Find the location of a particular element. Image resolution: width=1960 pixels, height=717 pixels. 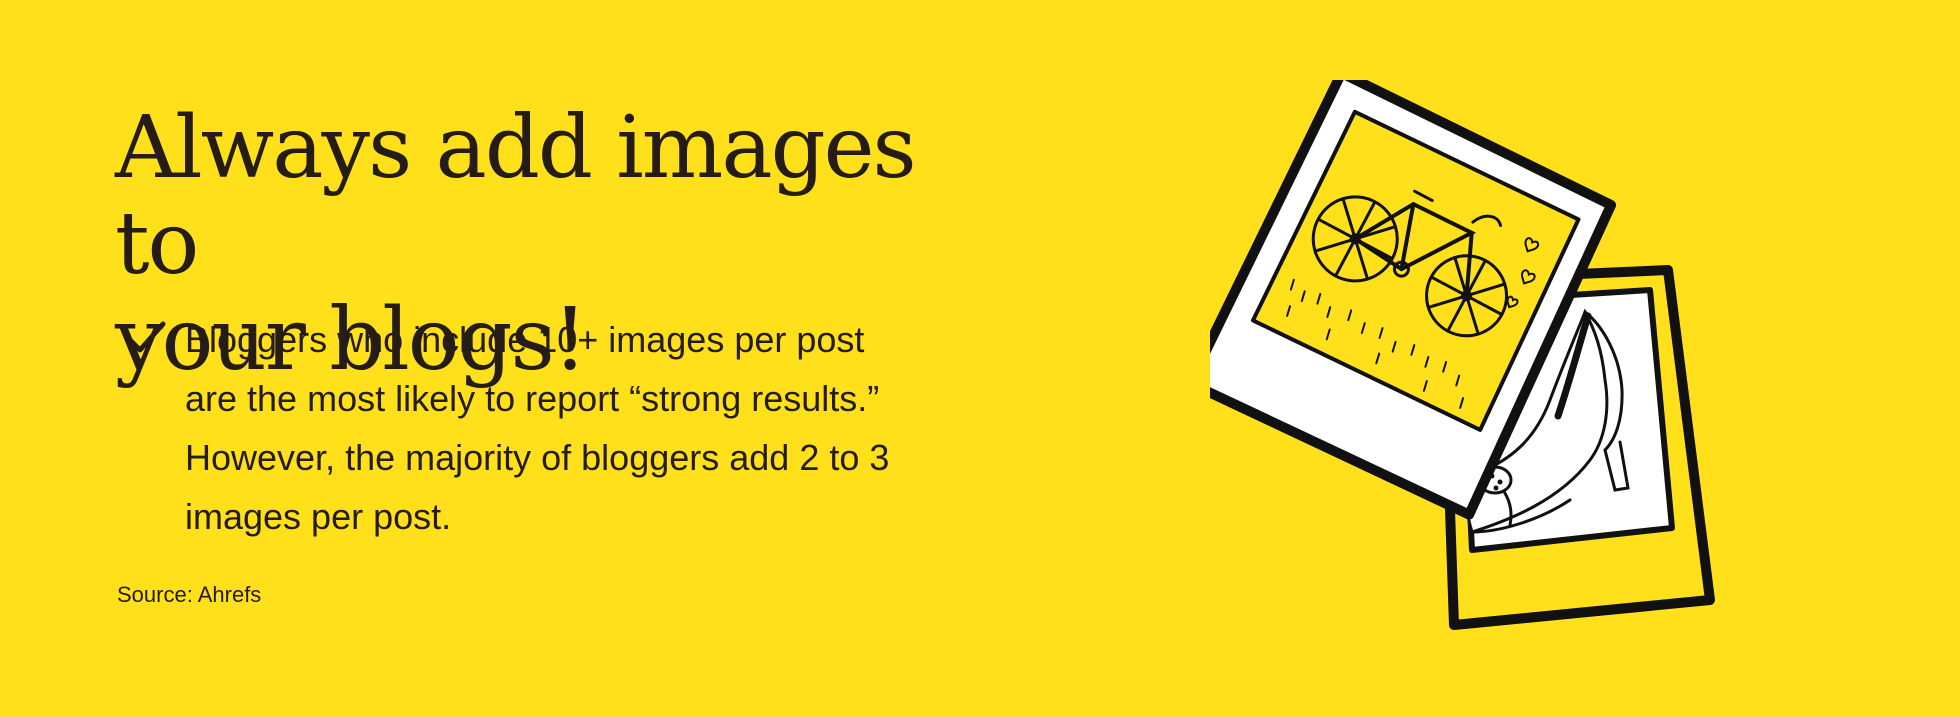

check-icon is located at coordinates (146, 337).